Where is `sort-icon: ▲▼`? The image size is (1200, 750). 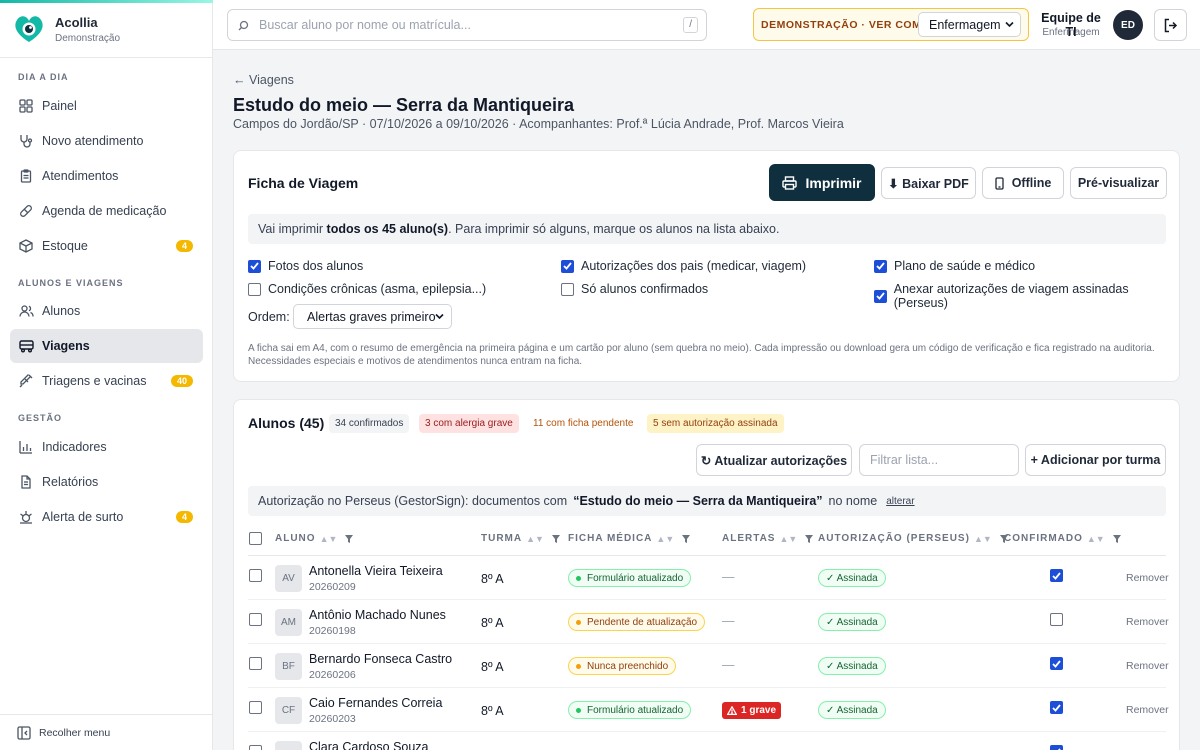
sort-icon: ▲▼ is located at coordinates (665, 538).